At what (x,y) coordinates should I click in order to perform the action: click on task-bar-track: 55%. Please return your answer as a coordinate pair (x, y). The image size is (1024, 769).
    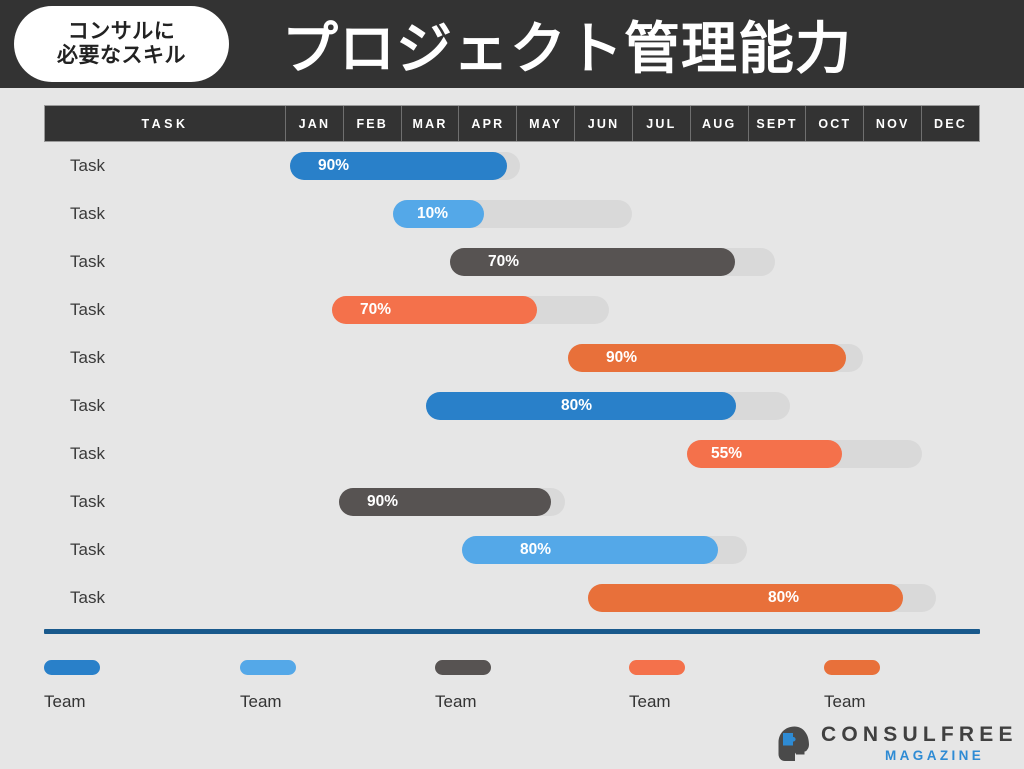
    Looking at the image, I should click on (804, 454).